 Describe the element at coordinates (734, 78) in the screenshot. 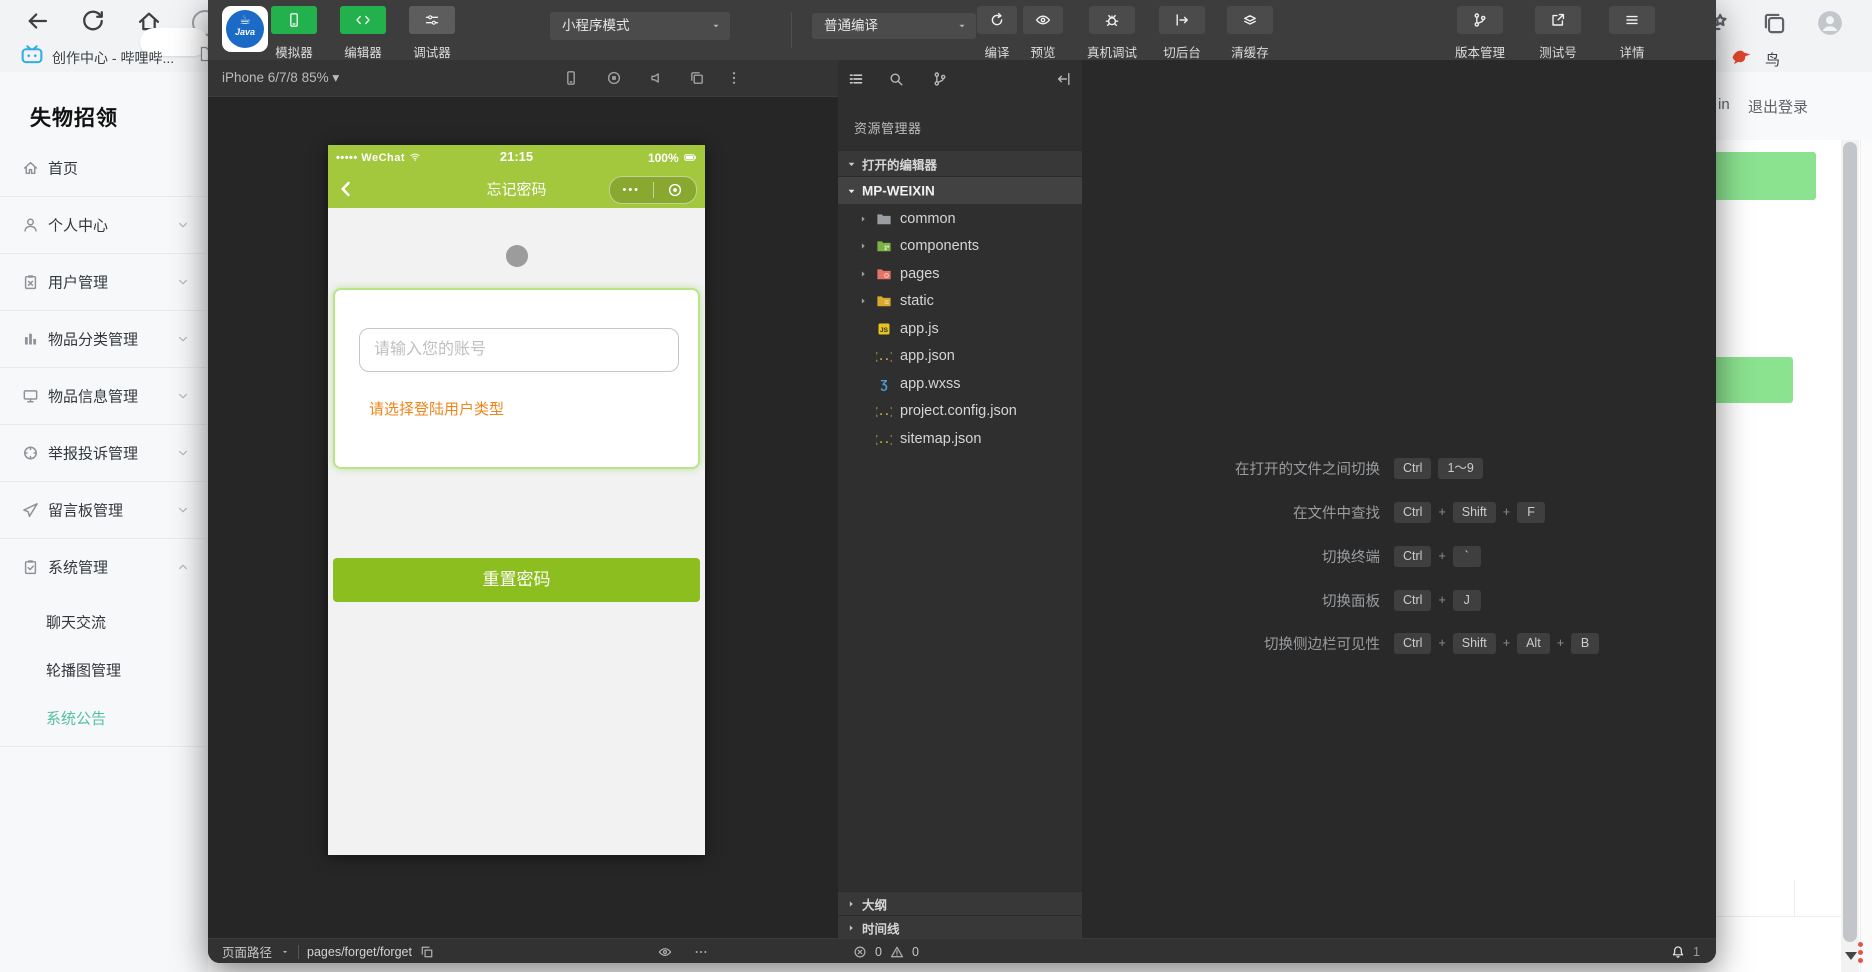

I see `more-options-icon` at that location.